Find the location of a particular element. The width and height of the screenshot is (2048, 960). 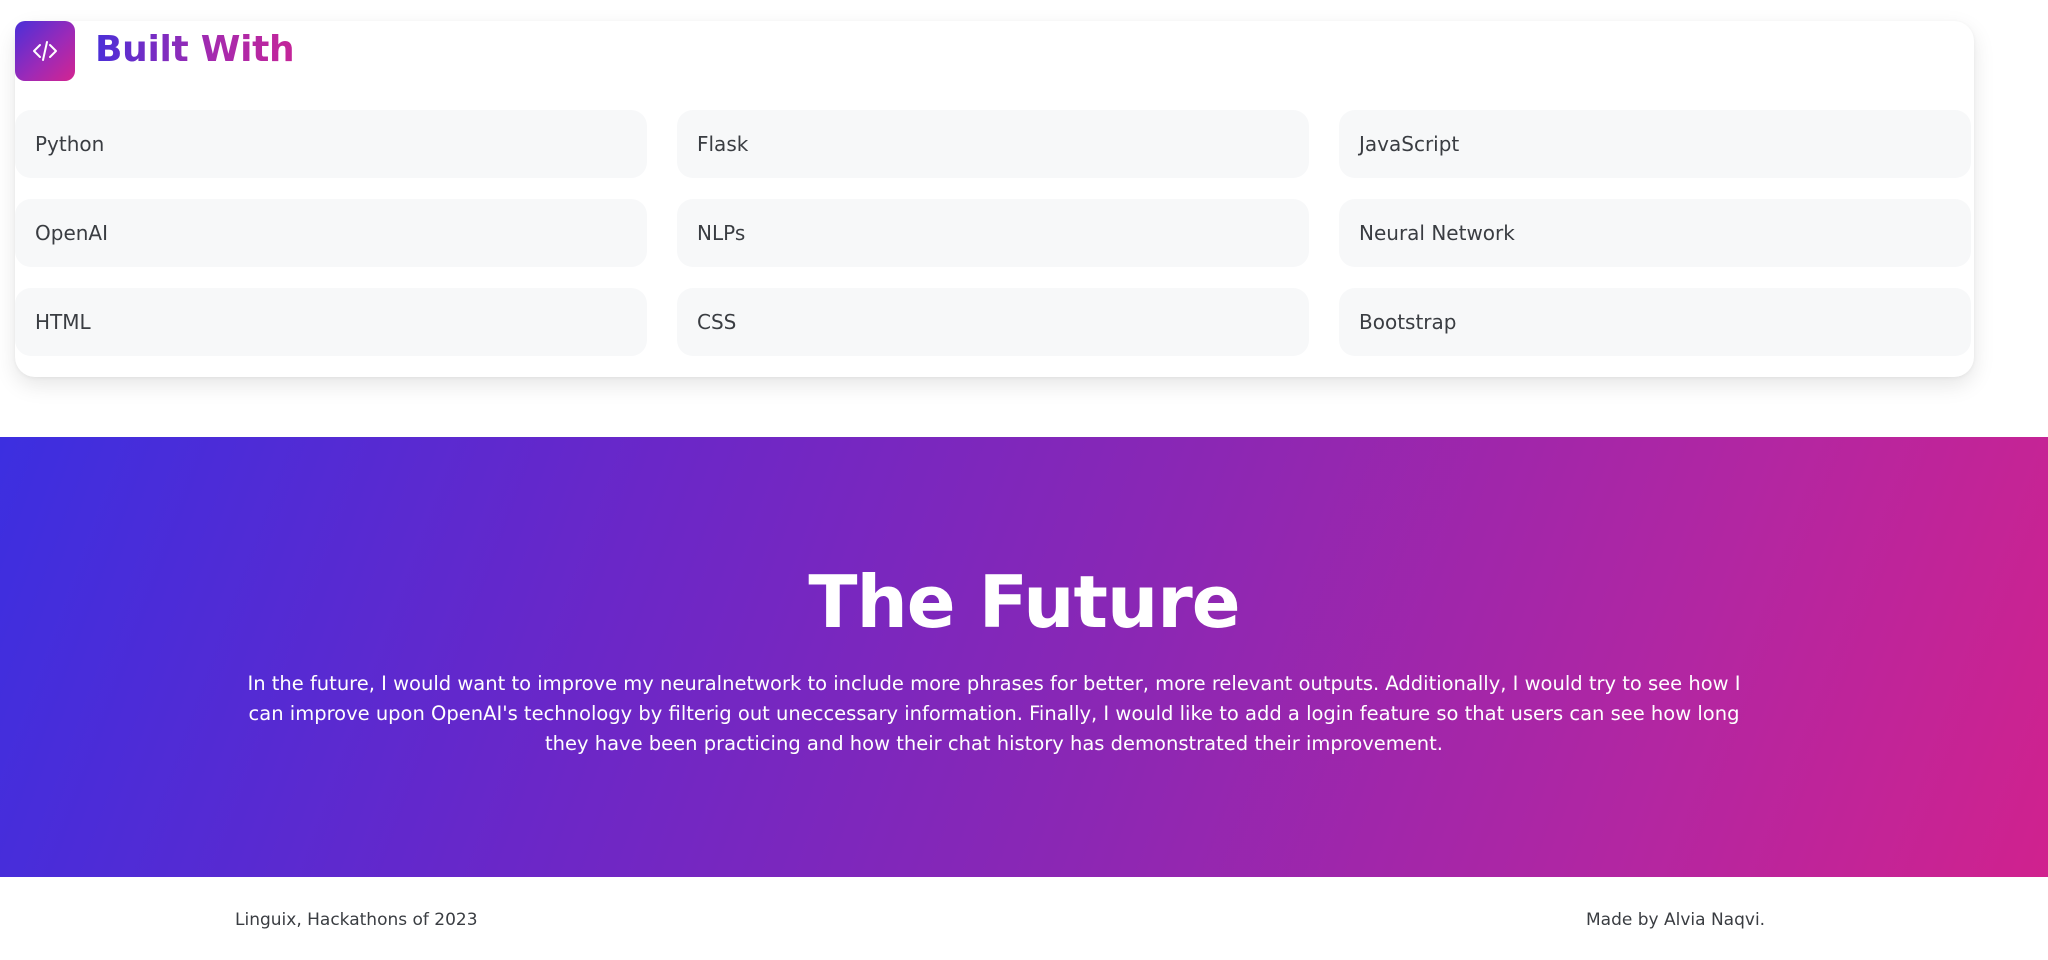

tech-item-html: HTML is located at coordinates (331, 322).